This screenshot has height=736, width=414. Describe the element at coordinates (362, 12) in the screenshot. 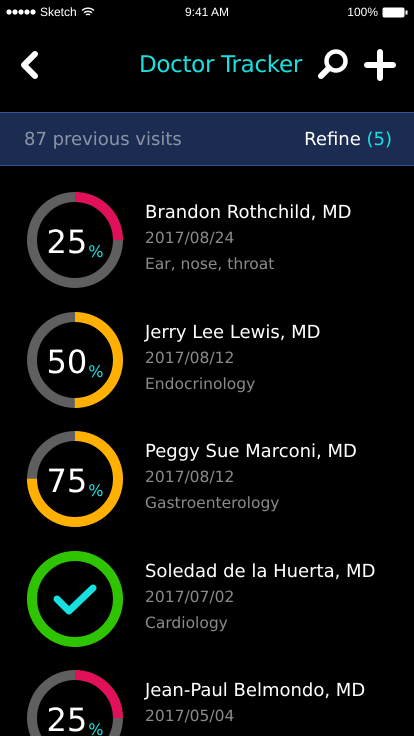

I see `battery-percent: 100%` at that location.